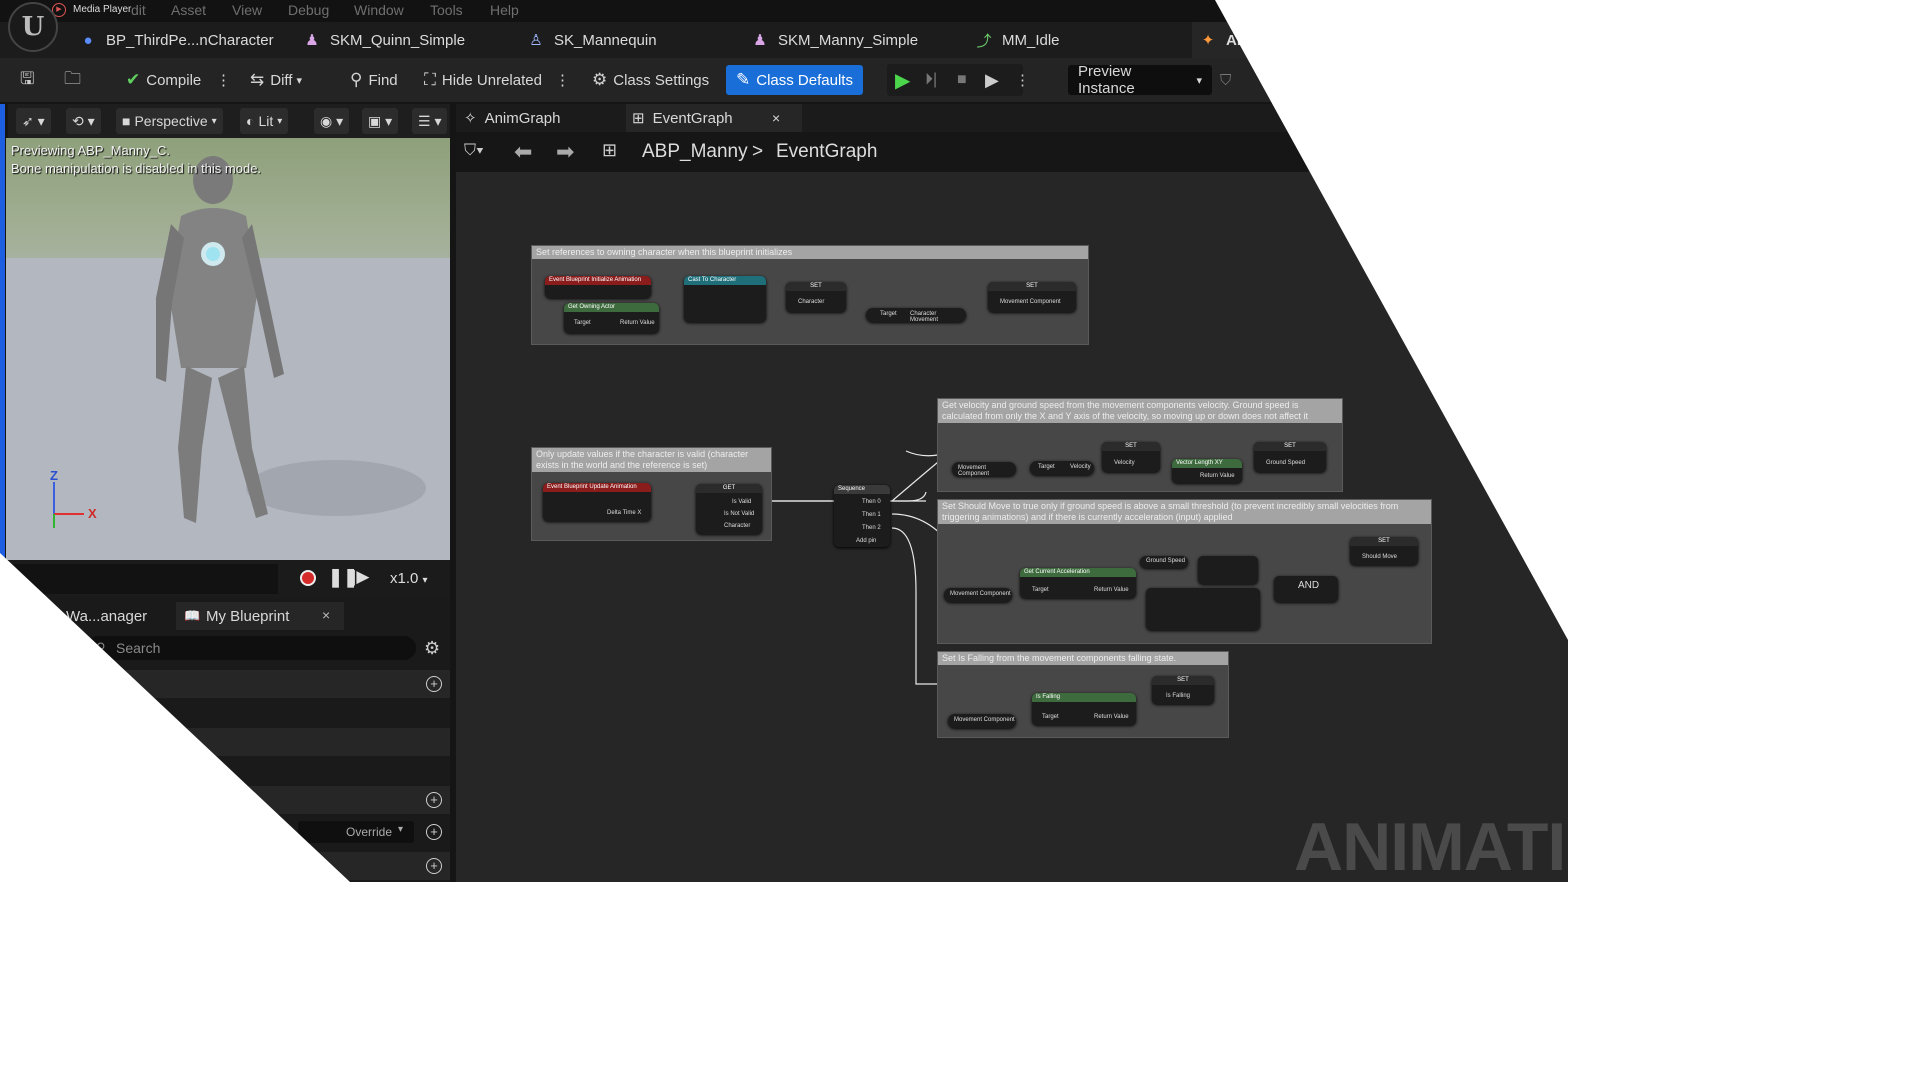  I want to click on set-movement-node: SET Movement Component, so click(1032, 297).